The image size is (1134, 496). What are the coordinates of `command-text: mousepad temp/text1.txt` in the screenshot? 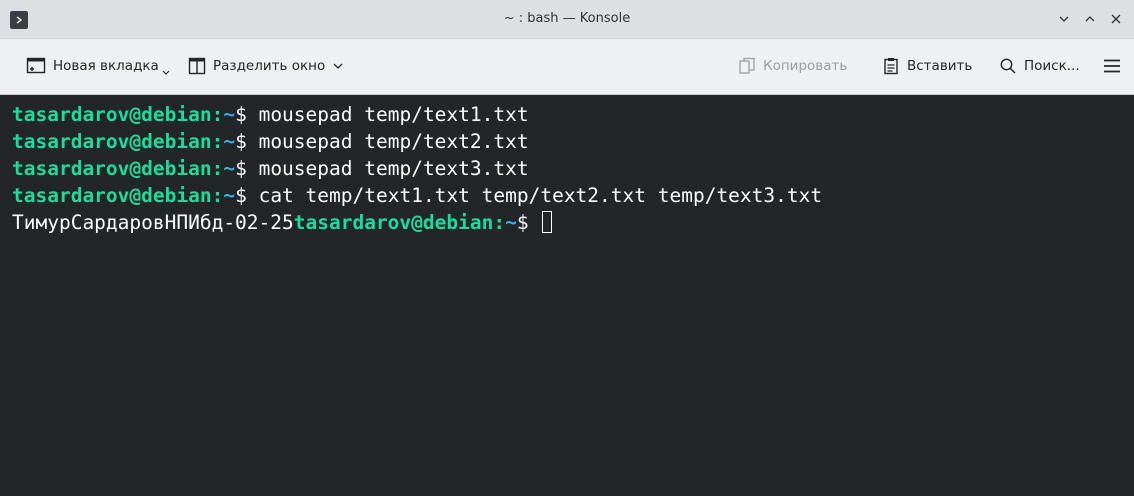 It's located at (393, 114).